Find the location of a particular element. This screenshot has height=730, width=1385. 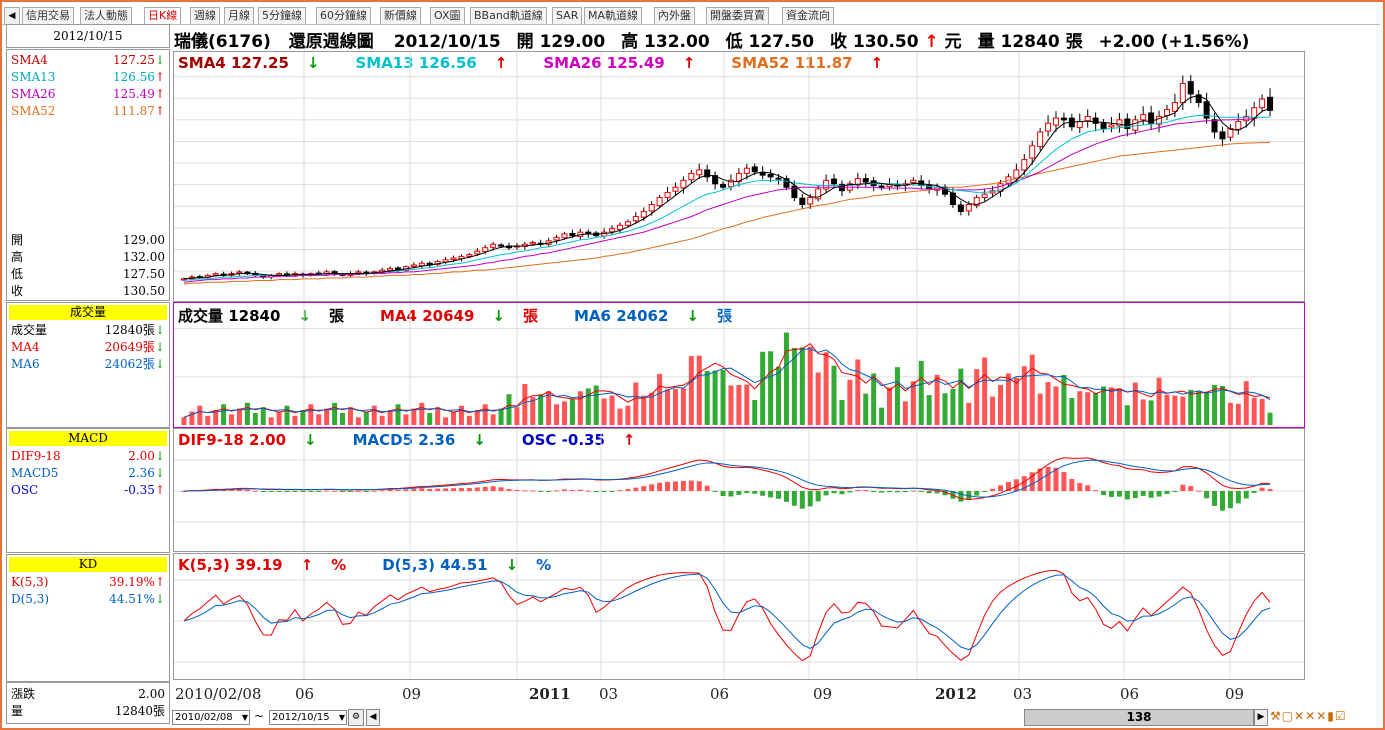

toolbar-icons: ⚒▢✕✕✕▮☑ is located at coordinates (1308, 716).